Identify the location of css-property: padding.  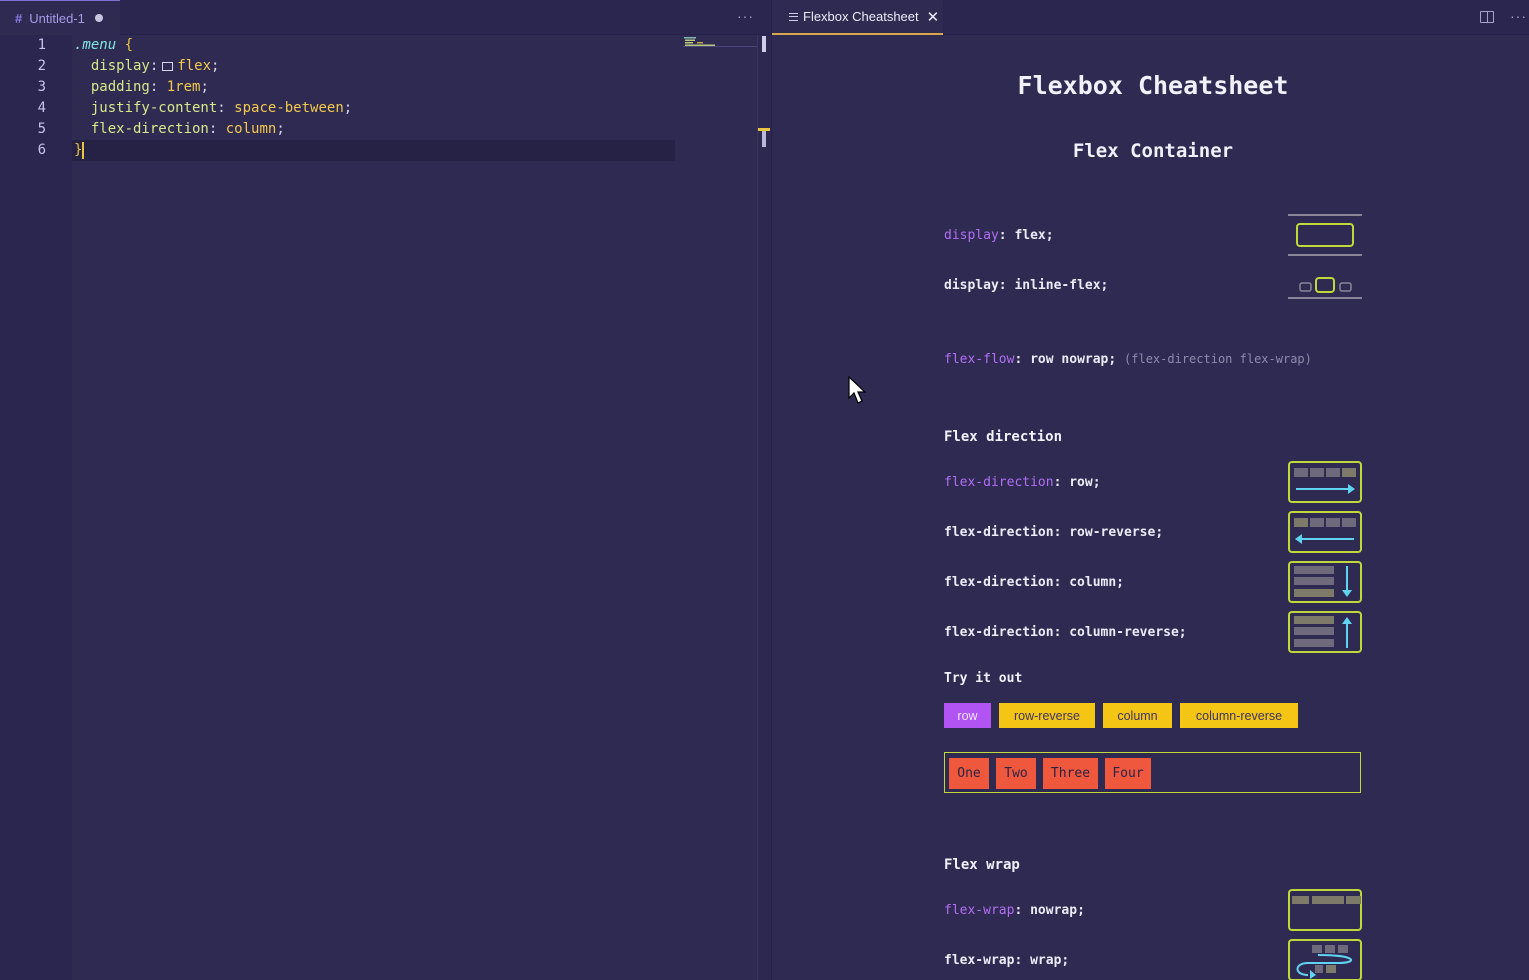
(120, 87).